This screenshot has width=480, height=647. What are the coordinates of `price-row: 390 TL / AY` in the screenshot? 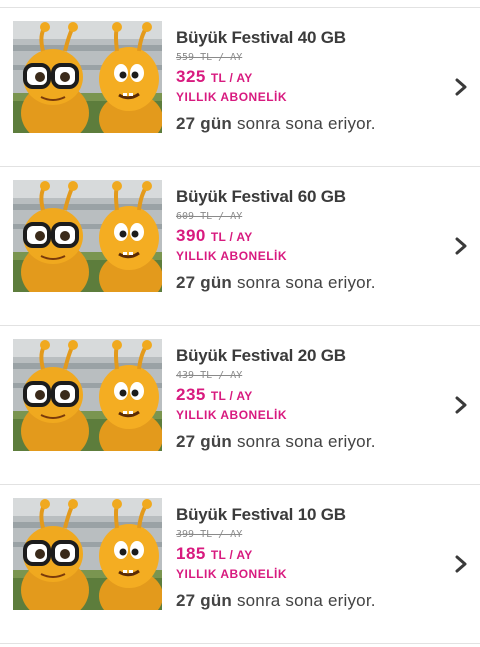 It's located at (311, 236).